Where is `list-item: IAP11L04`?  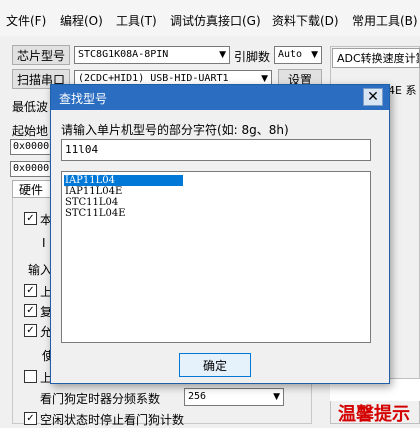
list-item: IAP11L04 is located at coordinates (123, 180).